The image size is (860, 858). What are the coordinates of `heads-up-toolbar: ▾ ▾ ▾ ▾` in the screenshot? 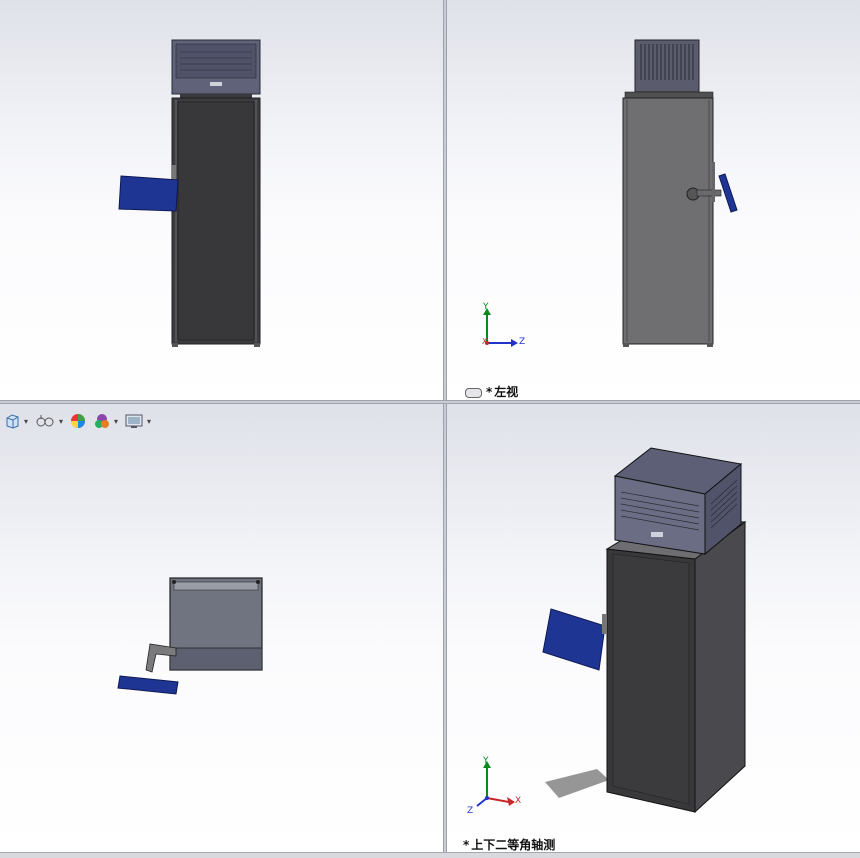 It's located at (80, 421).